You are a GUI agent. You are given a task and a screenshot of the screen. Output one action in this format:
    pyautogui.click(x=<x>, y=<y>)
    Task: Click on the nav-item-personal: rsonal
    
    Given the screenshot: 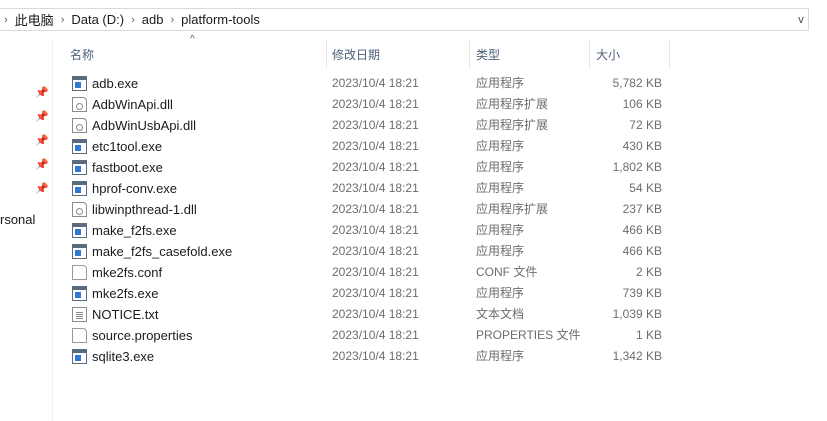 What is the action you would take?
    pyautogui.click(x=17, y=219)
    